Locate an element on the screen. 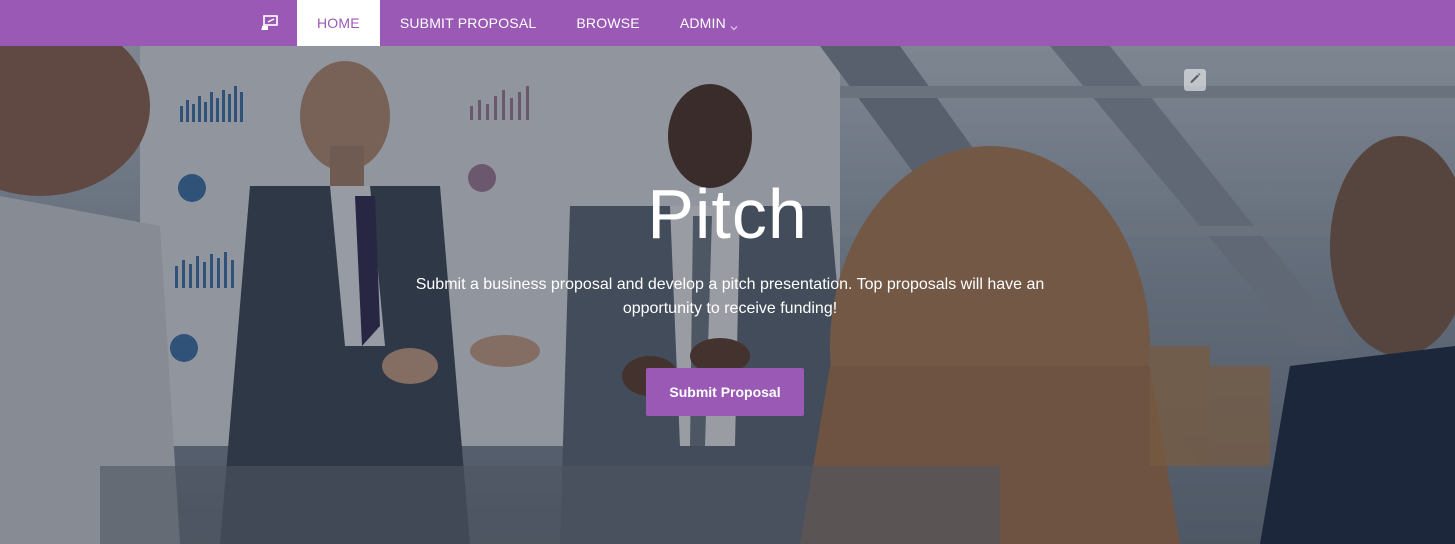  nav-item-browse: BROWSE is located at coordinates (607, 23).